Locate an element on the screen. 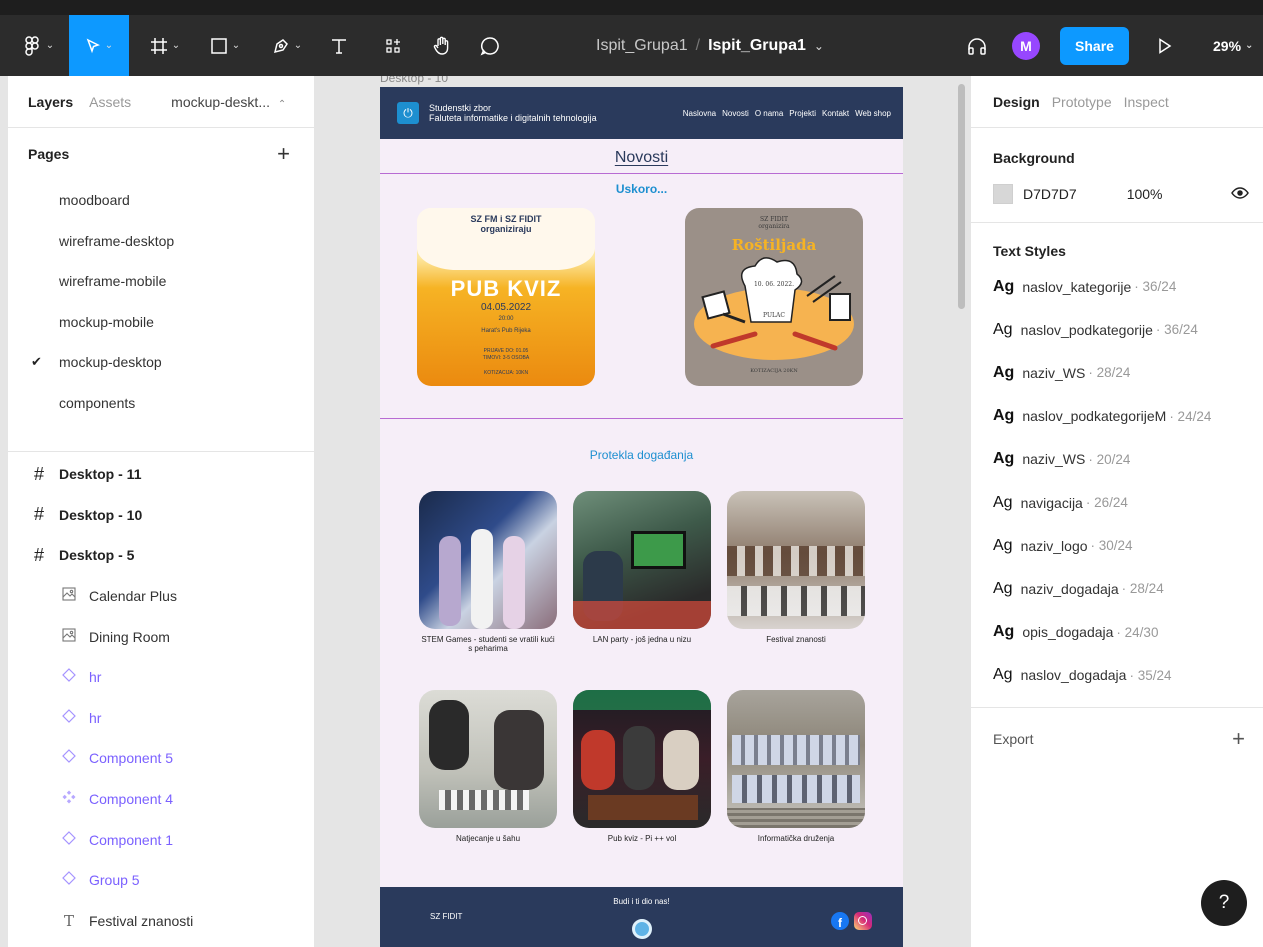 The height and width of the screenshot is (947, 1263). pub-poster-venue: Harat's Pub Rijeka is located at coordinates (506, 331).